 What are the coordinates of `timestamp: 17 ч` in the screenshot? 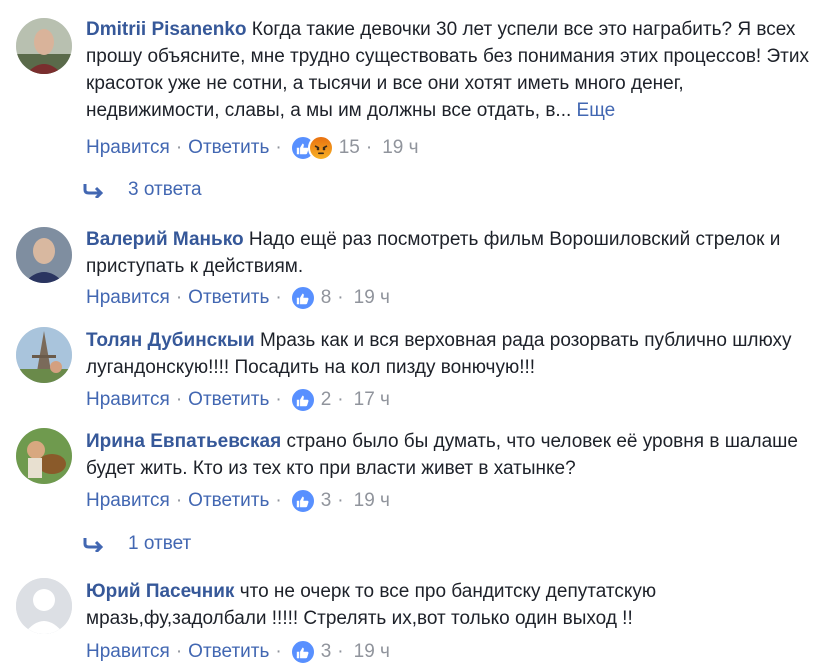 It's located at (372, 400).